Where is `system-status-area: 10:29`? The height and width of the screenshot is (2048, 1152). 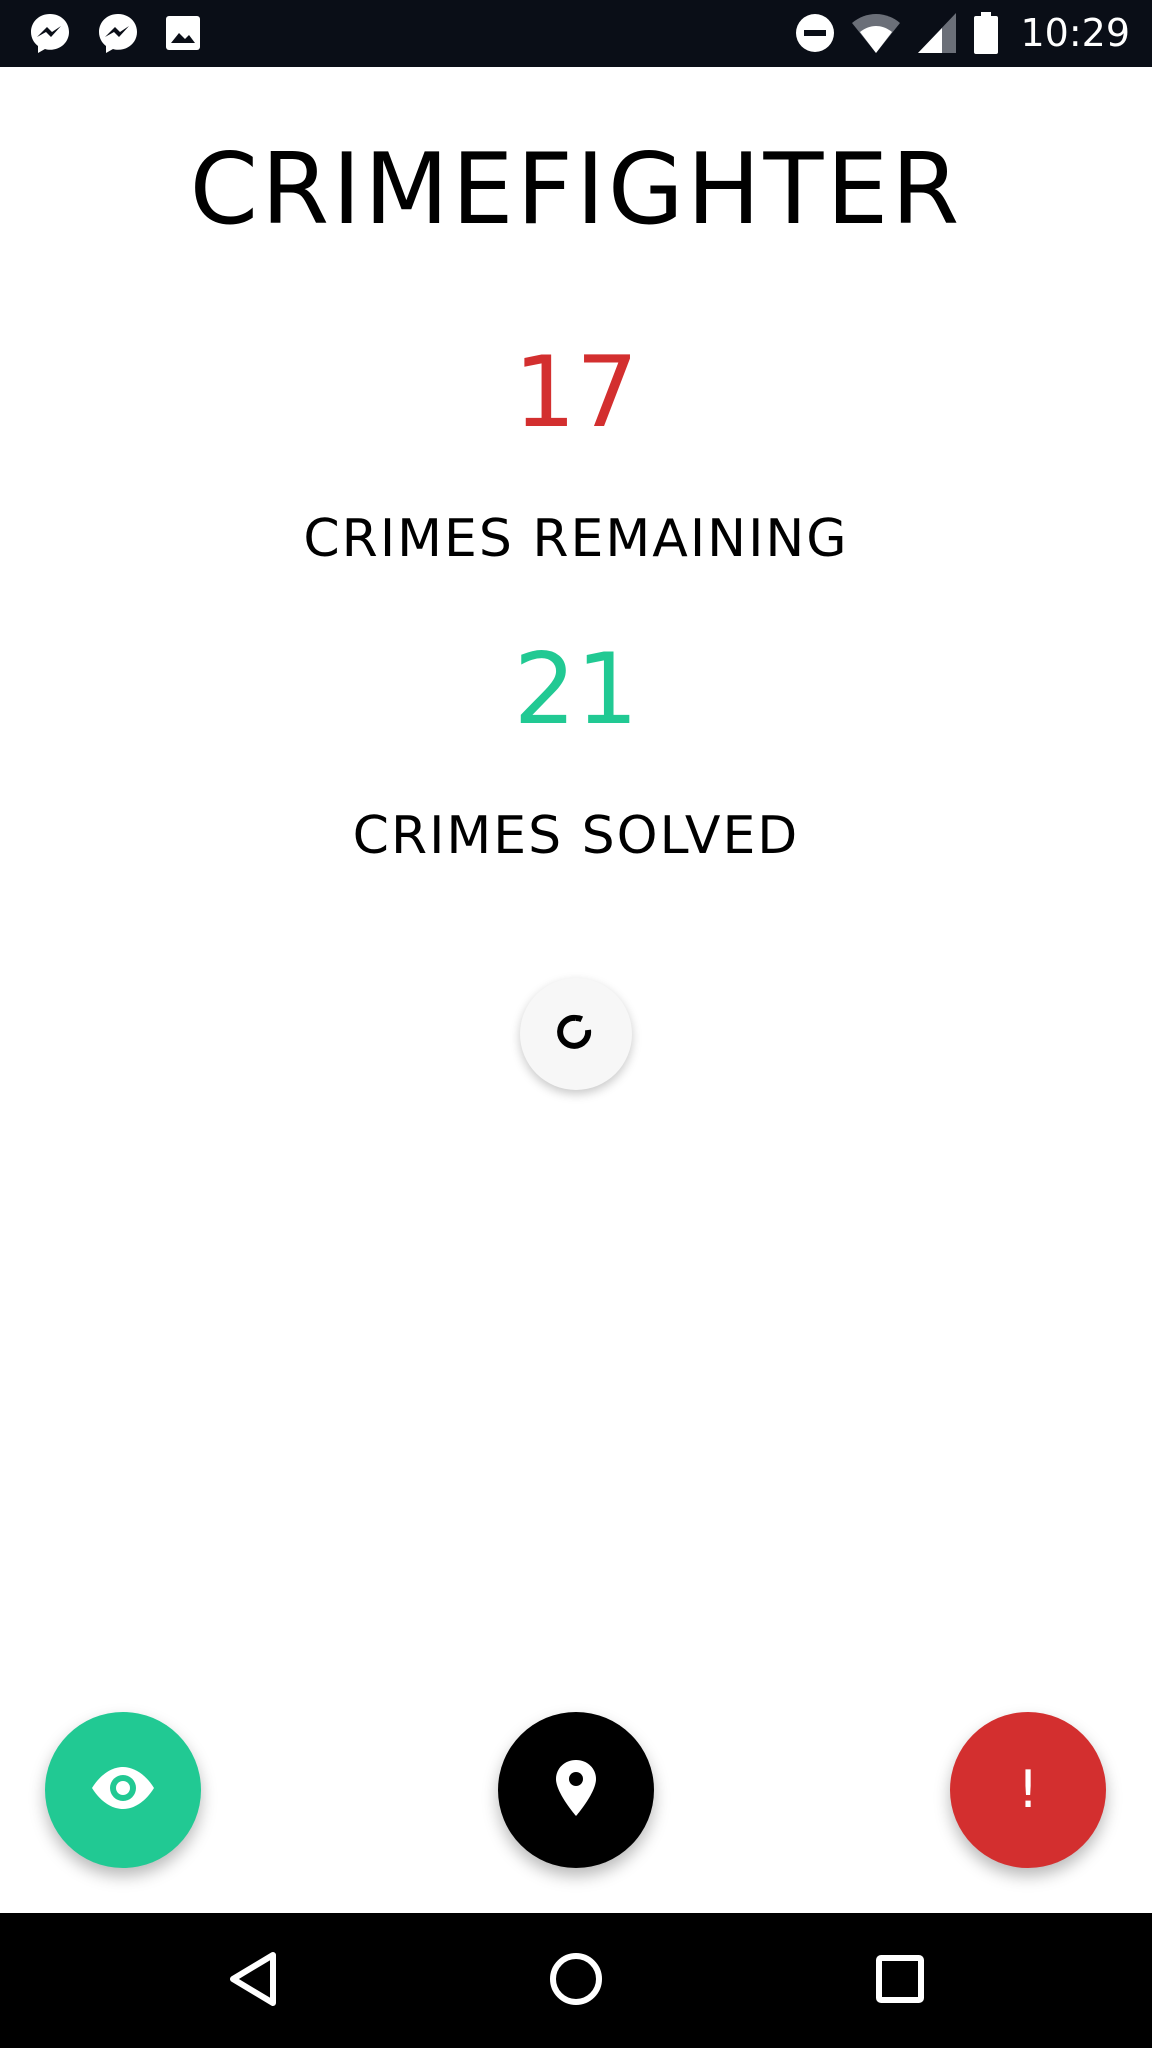 system-status-area: 10:29 is located at coordinates (962, 33).